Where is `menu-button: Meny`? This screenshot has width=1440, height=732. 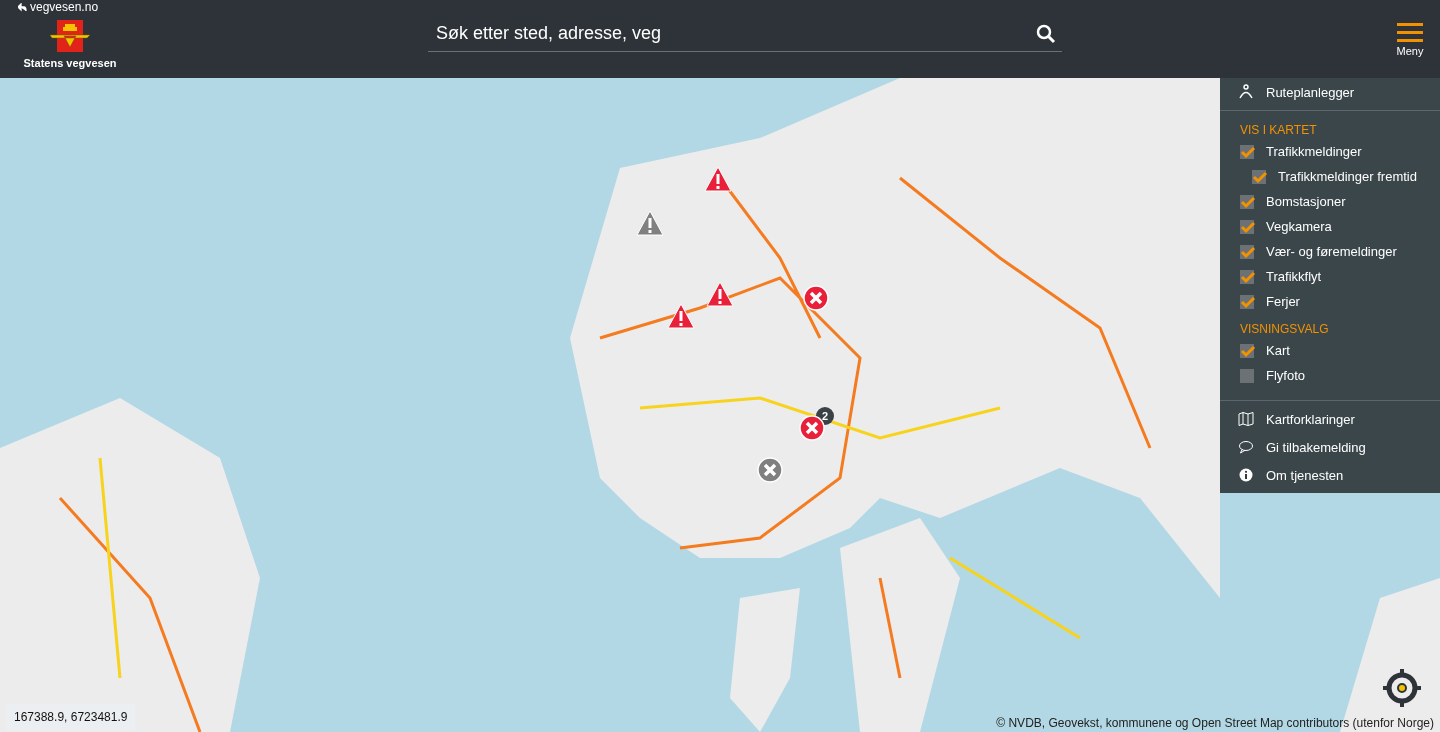
menu-button: Meny is located at coordinates (1395, 39).